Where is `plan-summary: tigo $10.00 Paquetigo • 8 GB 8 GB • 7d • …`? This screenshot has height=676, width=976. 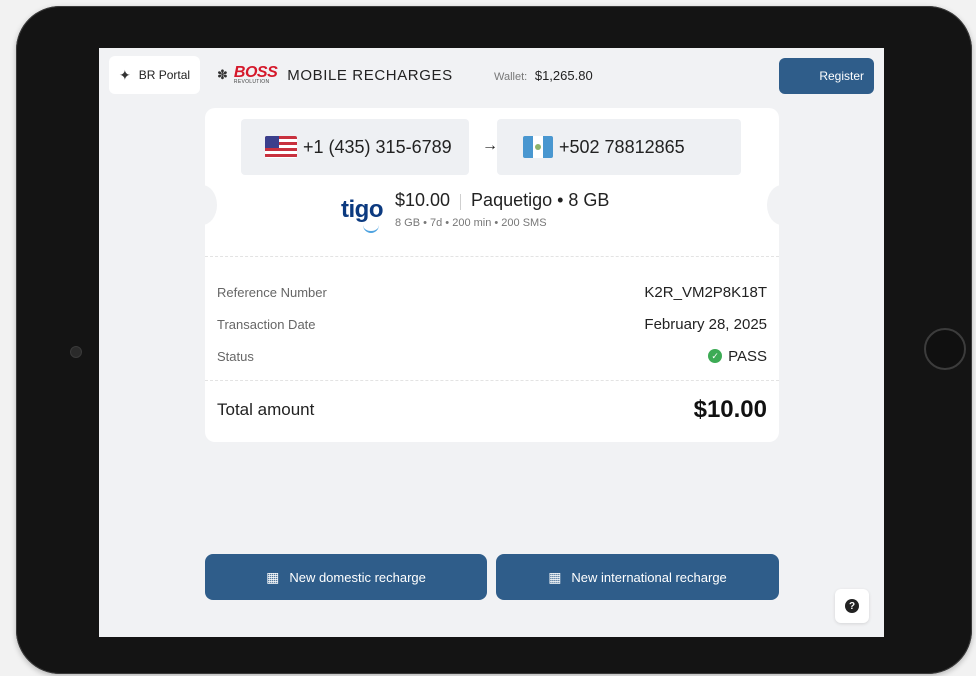 plan-summary: tigo $10.00 Paquetigo • 8 GB 8 GB • 7d • … is located at coordinates (475, 211).